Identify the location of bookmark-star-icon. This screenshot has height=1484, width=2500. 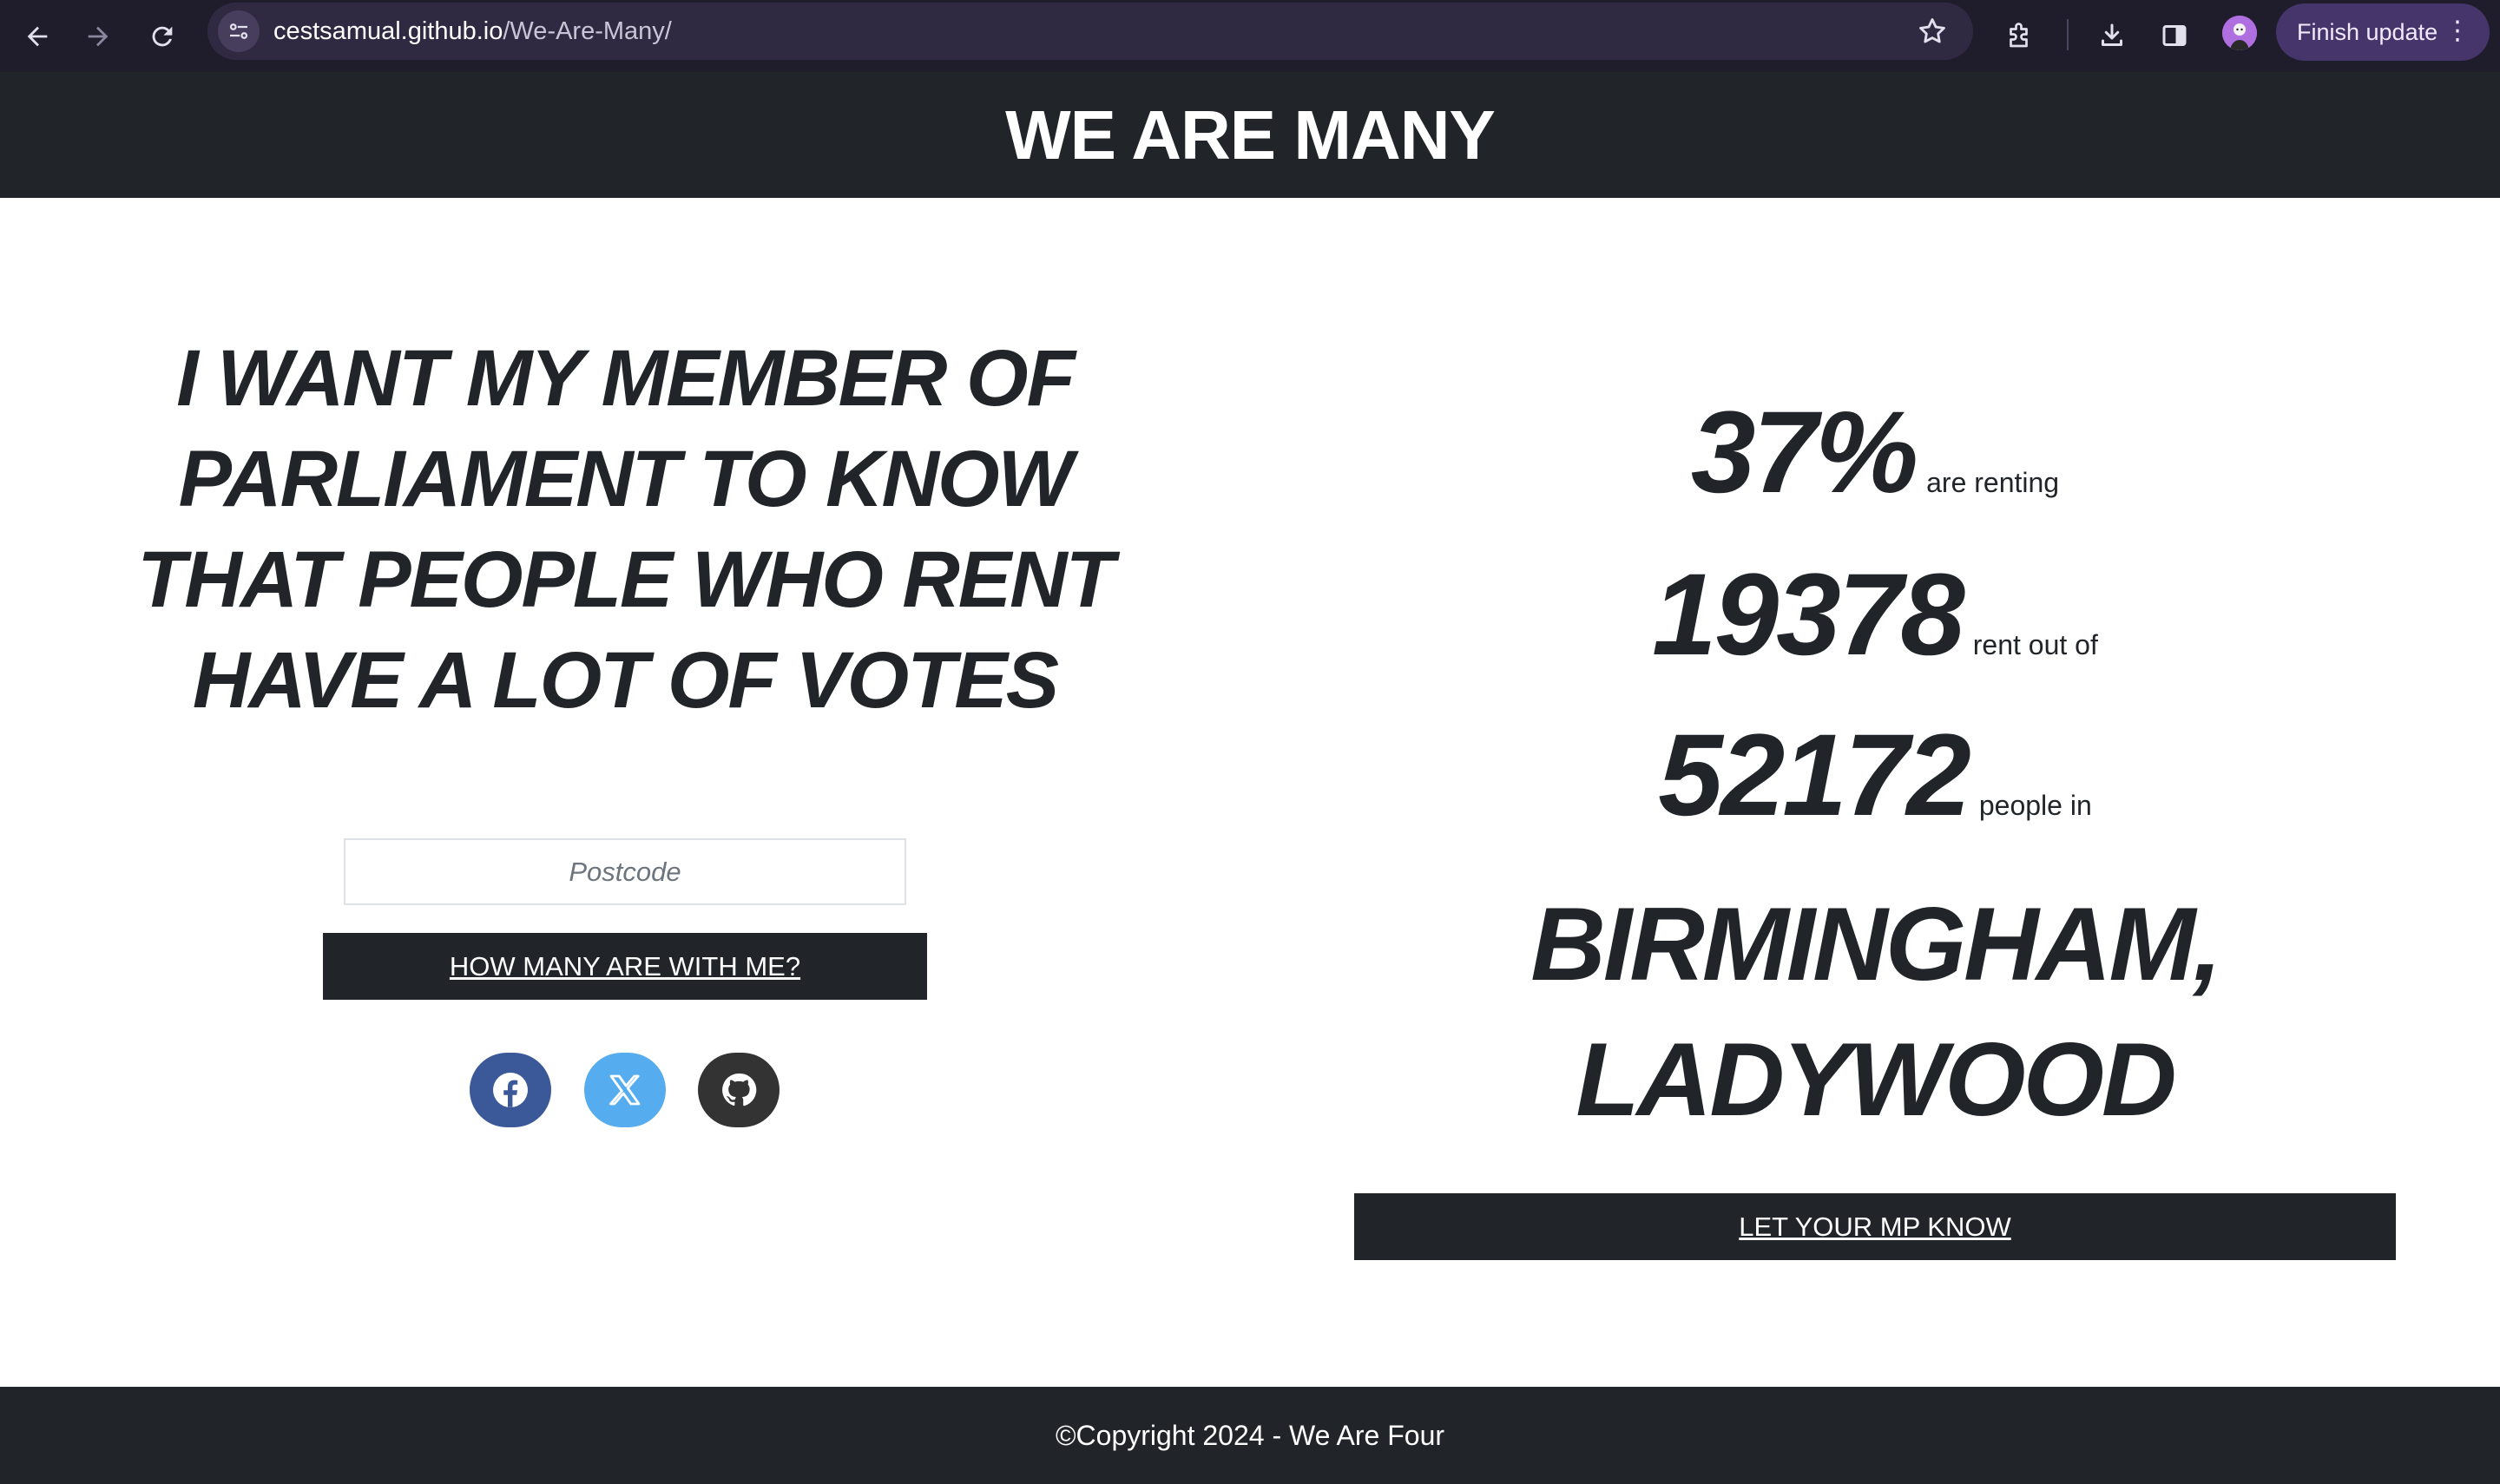
(1932, 31).